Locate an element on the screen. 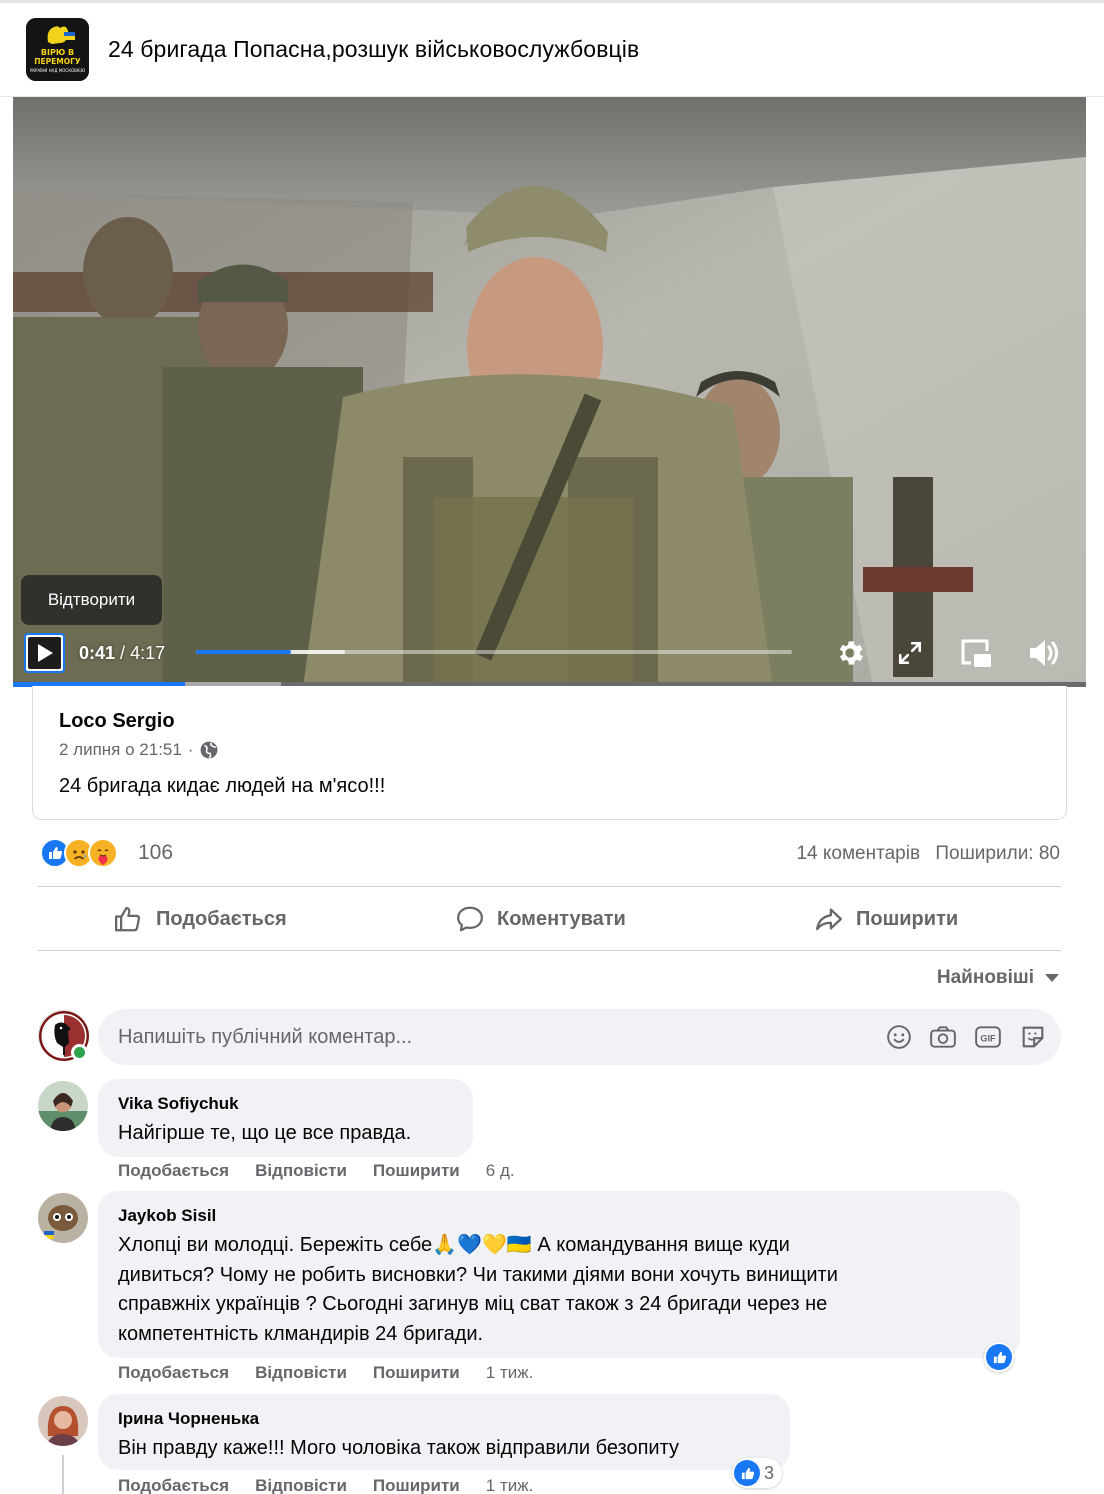 Image resolution: width=1104 pixels, height=1494 pixels. comment-line: компетентність клмандирів 24 бригади. is located at coordinates (301, 1333).